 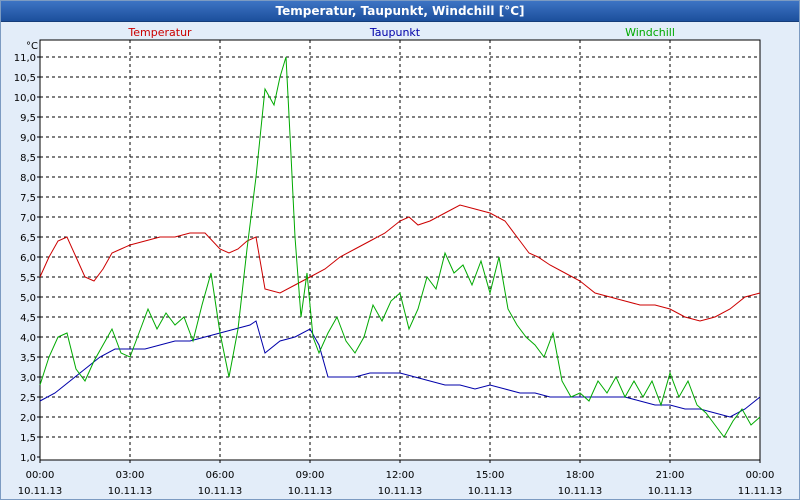 What do you see at coordinates (28, 298) in the screenshot?
I see `y-tick-label: 5,0` at bounding box center [28, 298].